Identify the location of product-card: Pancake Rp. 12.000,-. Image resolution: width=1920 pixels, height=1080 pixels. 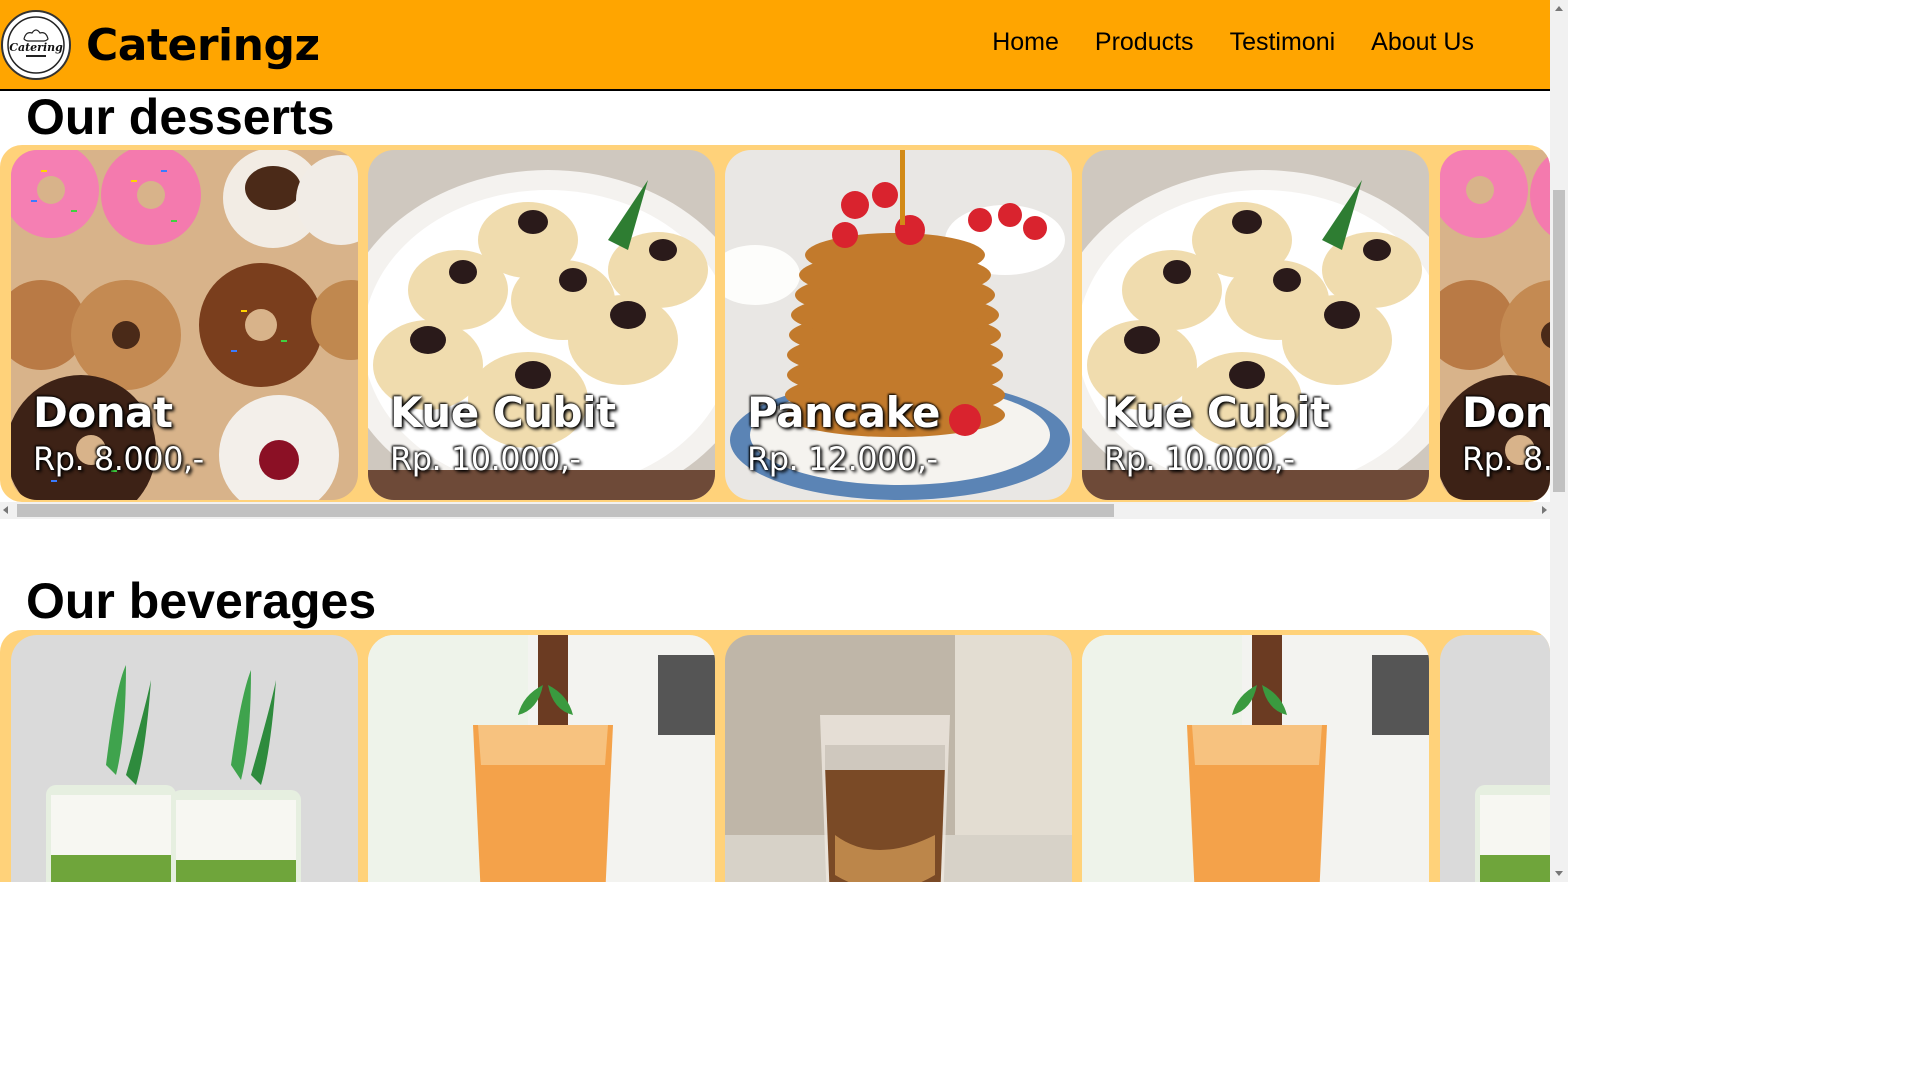
(898, 325).